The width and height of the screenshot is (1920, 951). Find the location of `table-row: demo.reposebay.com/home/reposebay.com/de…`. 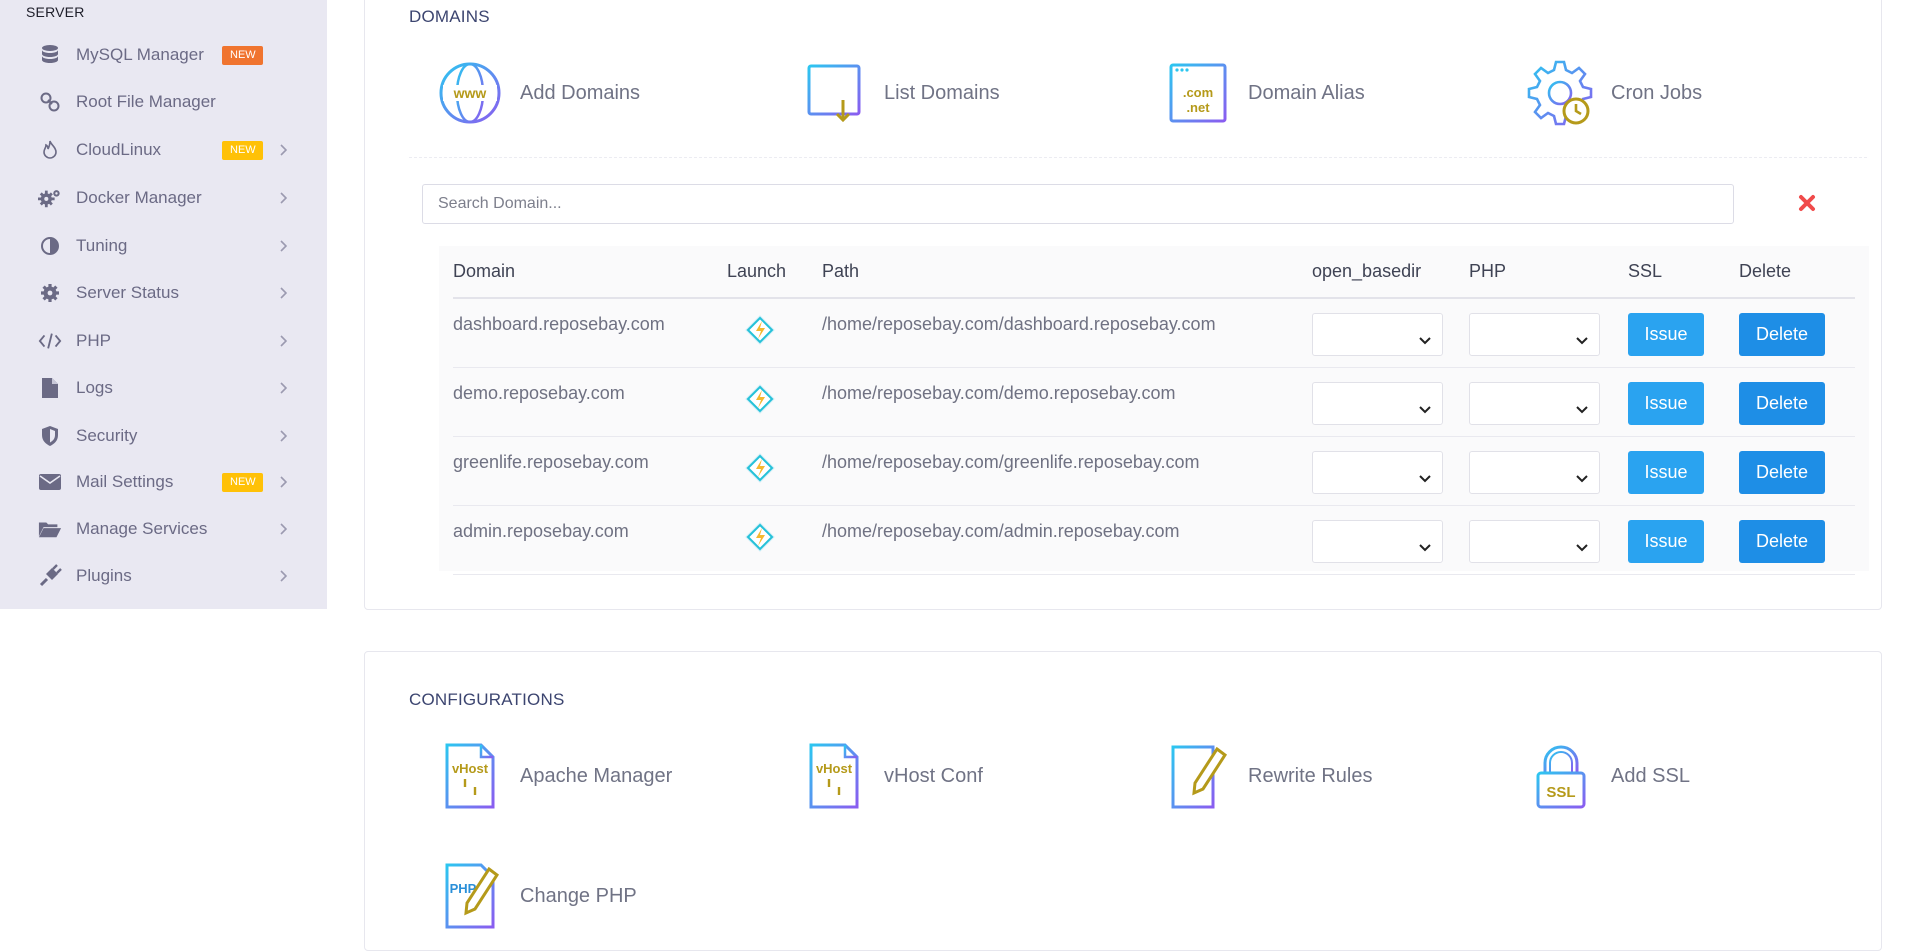

table-row: demo.reposebay.com/home/reposebay.com/de… is located at coordinates (1154, 402).